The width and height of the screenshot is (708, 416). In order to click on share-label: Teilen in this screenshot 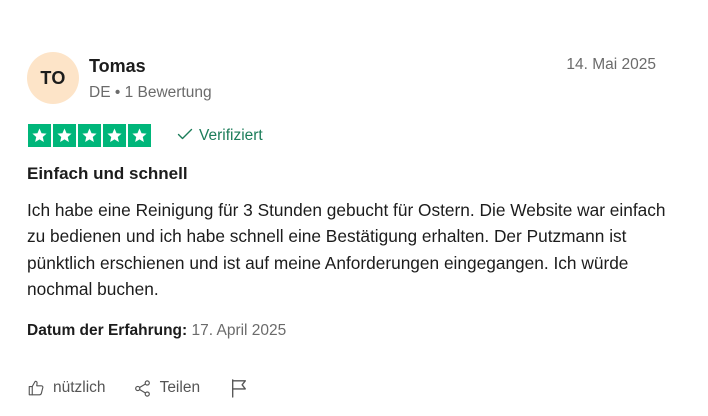, I will do `click(180, 387)`.